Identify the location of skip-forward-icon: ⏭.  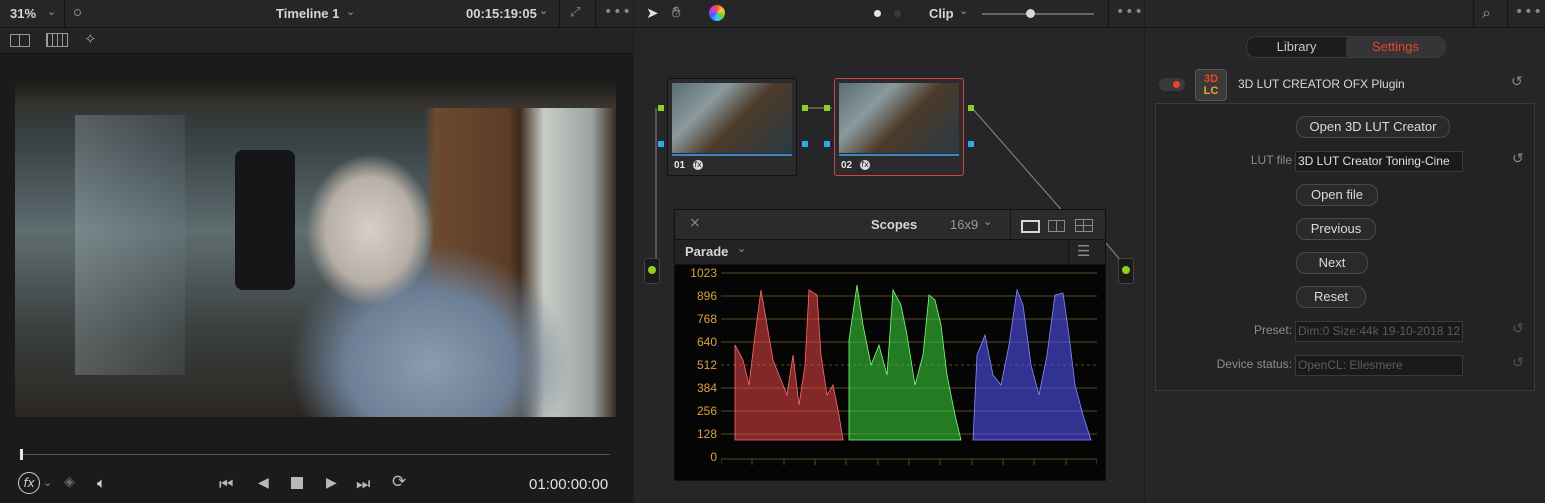
(363, 484).